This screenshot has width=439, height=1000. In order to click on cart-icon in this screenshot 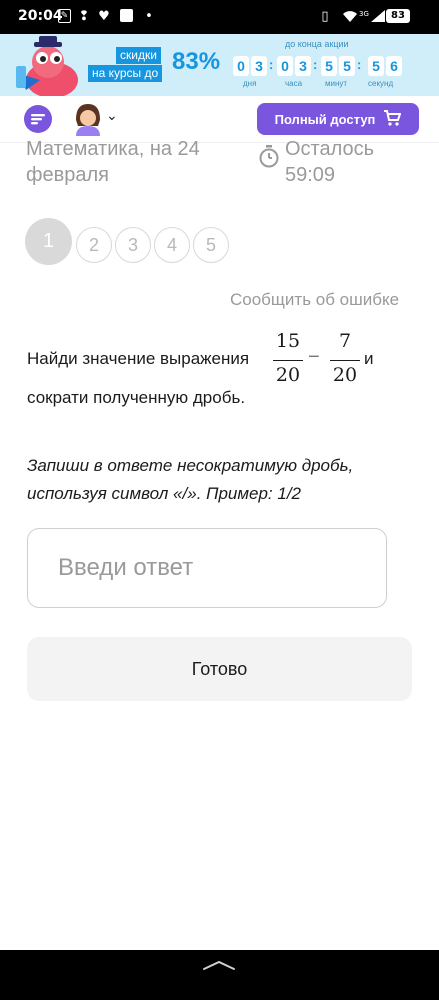, I will do `click(392, 119)`.